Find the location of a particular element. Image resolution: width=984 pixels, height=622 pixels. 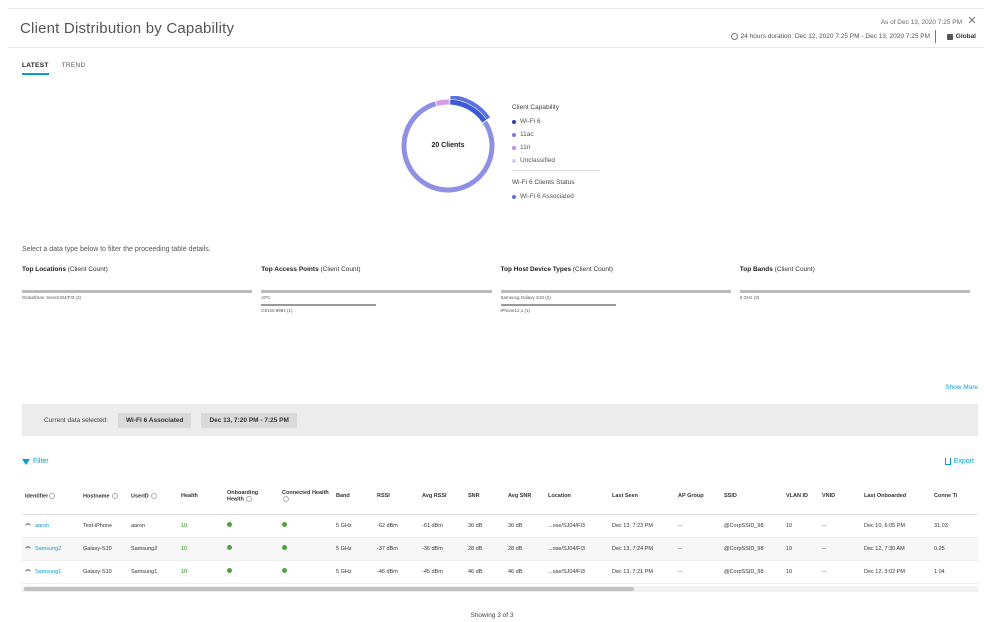

table-cell: 10 is located at coordinates (801, 549).